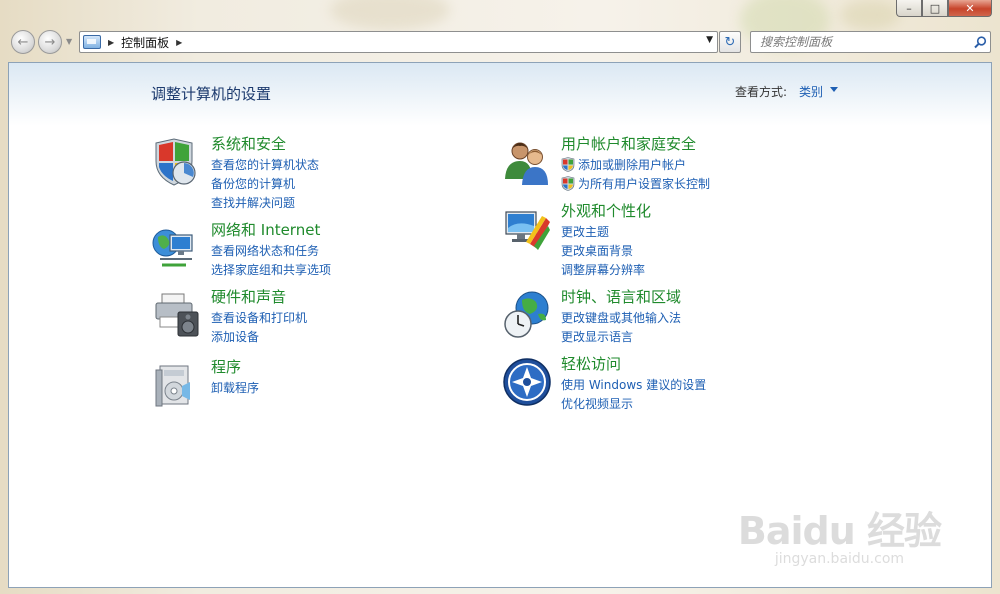  Describe the element at coordinates (527, 162) in the screenshot. I see `user-accounts-icon` at that location.